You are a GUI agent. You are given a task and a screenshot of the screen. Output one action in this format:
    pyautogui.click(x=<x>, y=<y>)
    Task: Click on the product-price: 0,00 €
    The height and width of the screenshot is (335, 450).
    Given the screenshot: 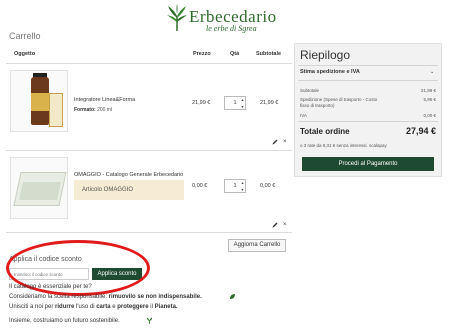 What is the action you would take?
    pyautogui.click(x=200, y=186)
    